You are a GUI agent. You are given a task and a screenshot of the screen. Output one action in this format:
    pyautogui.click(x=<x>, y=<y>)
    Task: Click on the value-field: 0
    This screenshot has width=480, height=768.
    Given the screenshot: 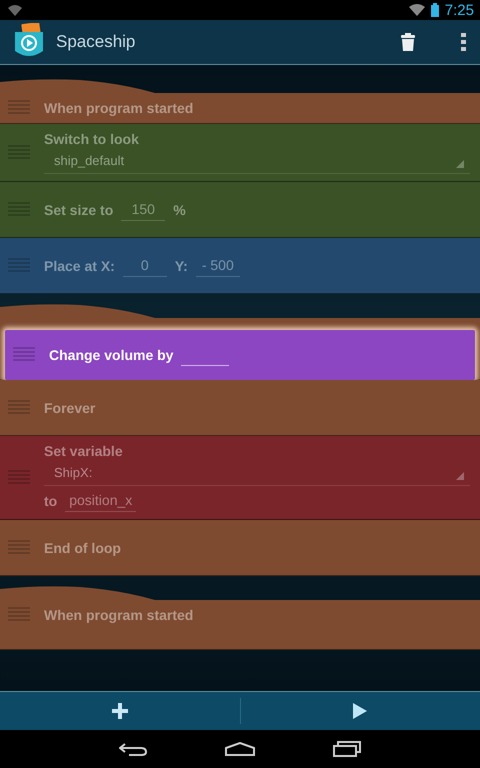 What is the action you would take?
    pyautogui.click(x=144, y=265)
    